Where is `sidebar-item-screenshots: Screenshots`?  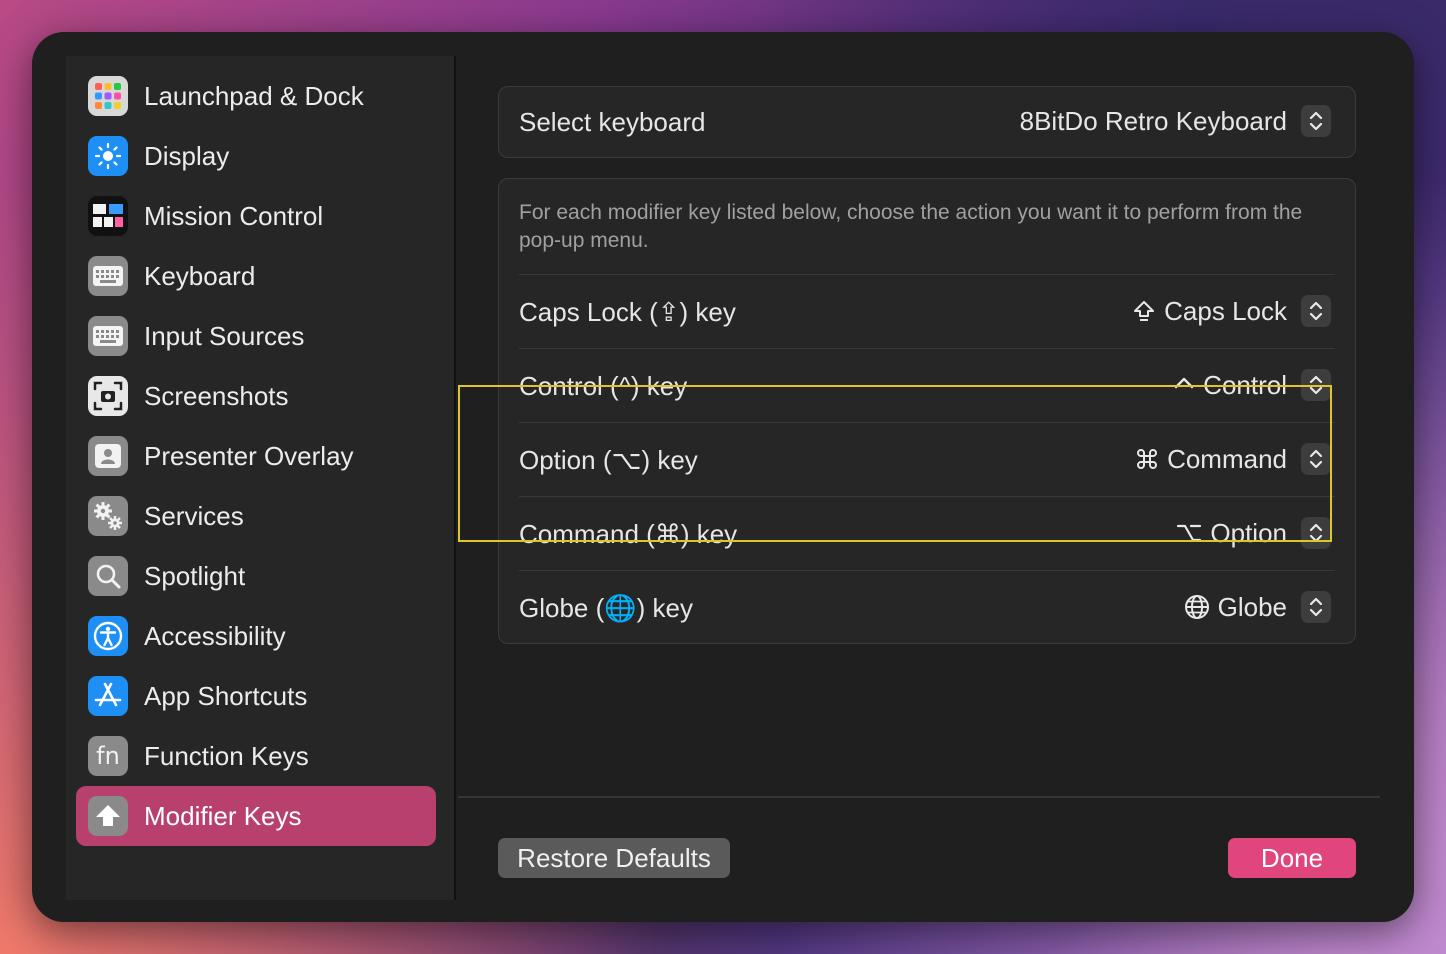 sidebar-item-screenshots: Screenshots is located at coordinates (256, 396).